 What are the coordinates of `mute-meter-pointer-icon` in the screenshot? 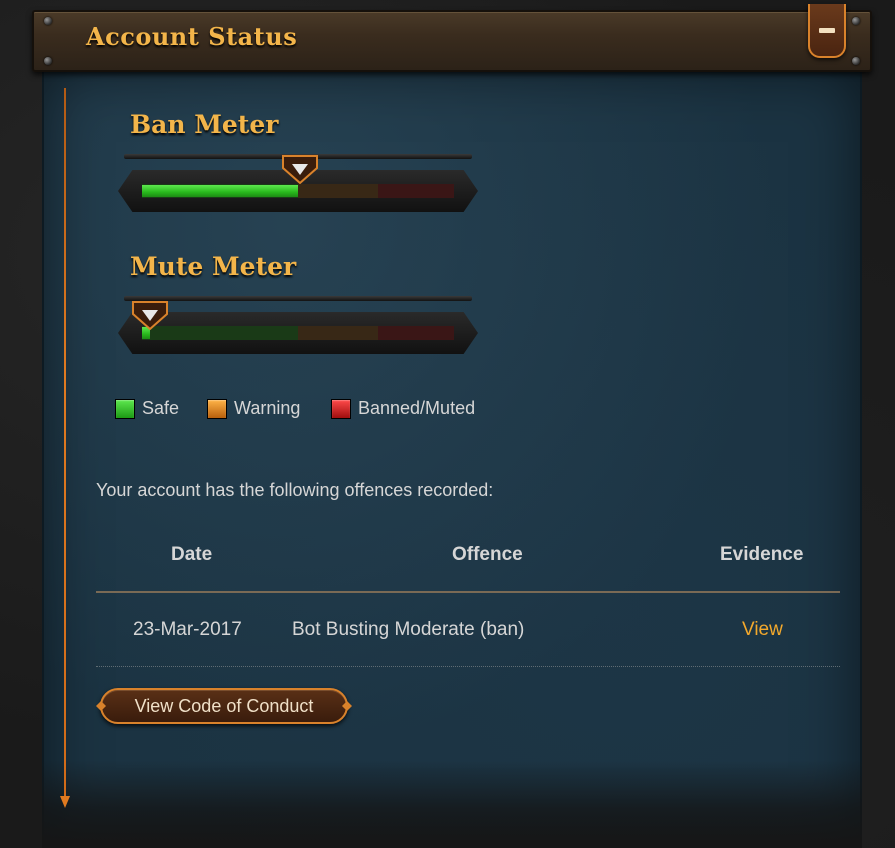 It's located at (150, 315).